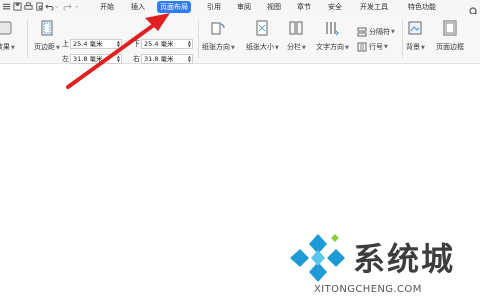 The image size is (480, 303). I want to click on margin-bottom-input: 25.4 毫米 ▲ ▼, so click(167, 44).